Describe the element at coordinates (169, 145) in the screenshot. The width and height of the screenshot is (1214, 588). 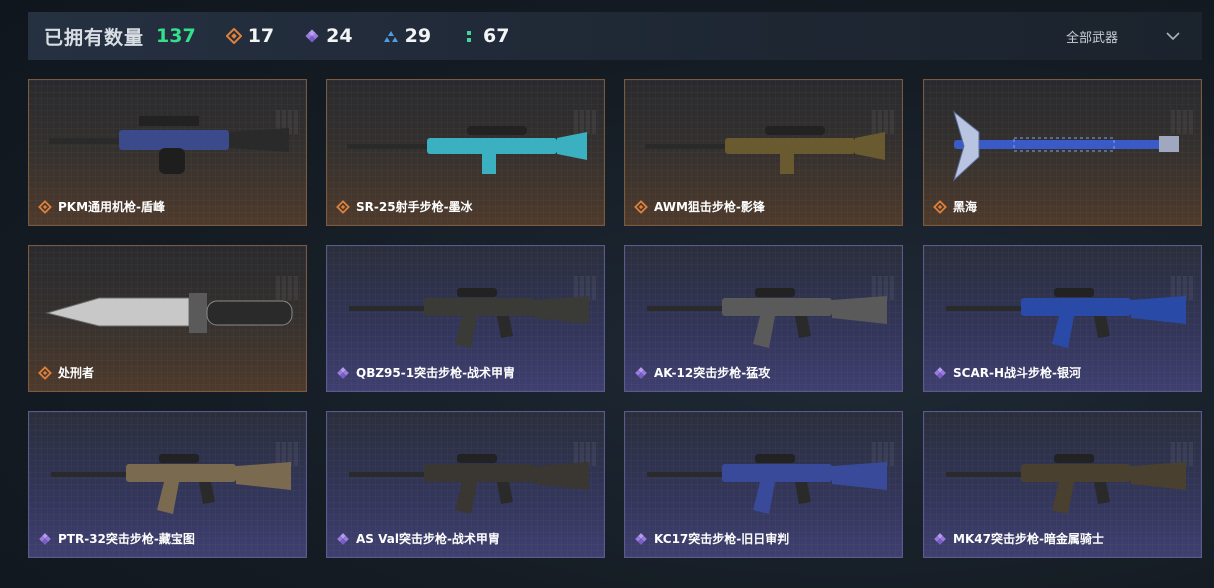
I see `machine-gun-image` at that location.